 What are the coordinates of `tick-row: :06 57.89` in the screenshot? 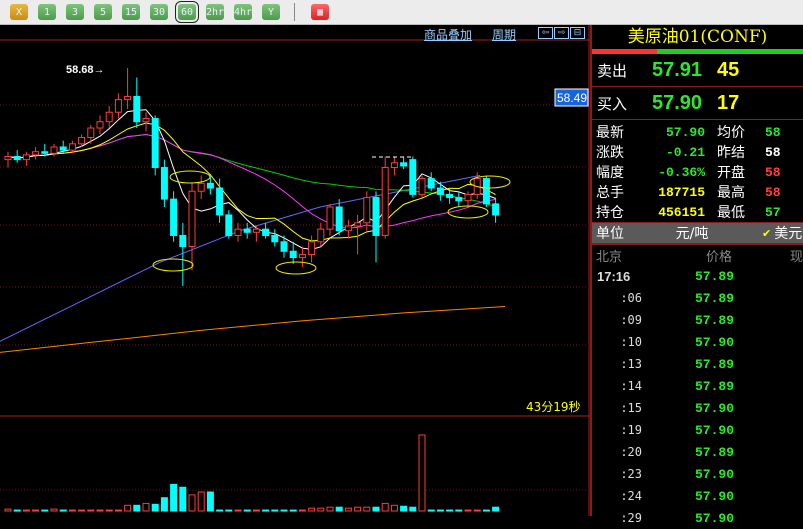 It's located at (697, 298).